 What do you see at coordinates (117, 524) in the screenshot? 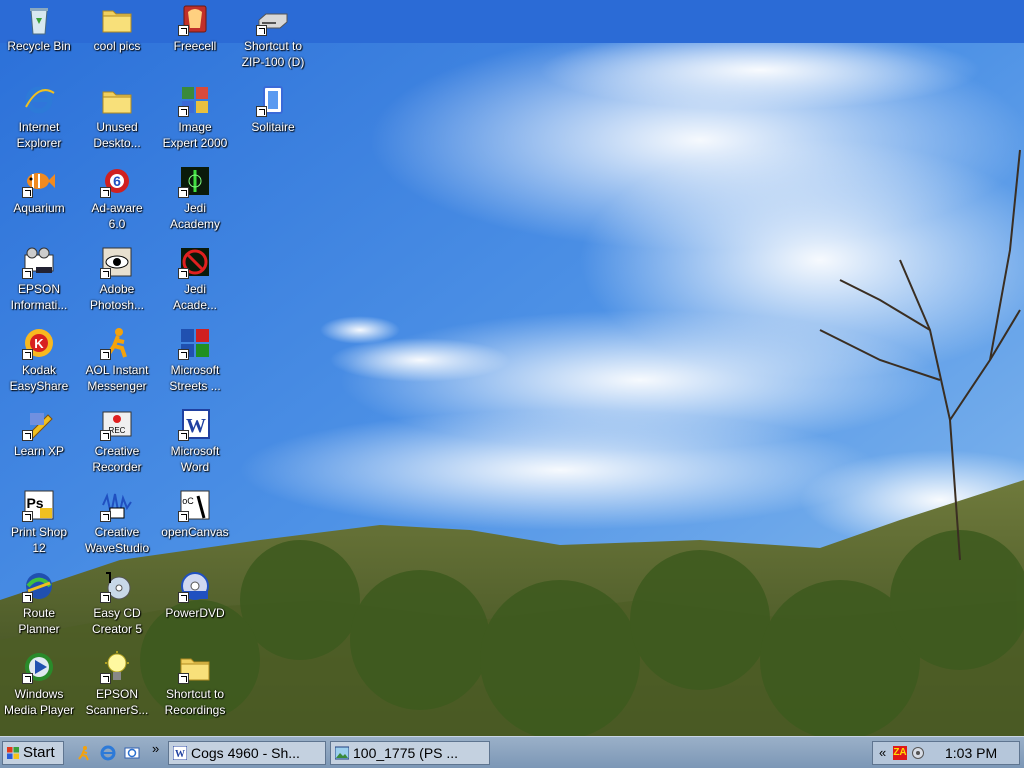
I see `desktop-icon: Creative WaveStudio` at bounding box center [117, 524].